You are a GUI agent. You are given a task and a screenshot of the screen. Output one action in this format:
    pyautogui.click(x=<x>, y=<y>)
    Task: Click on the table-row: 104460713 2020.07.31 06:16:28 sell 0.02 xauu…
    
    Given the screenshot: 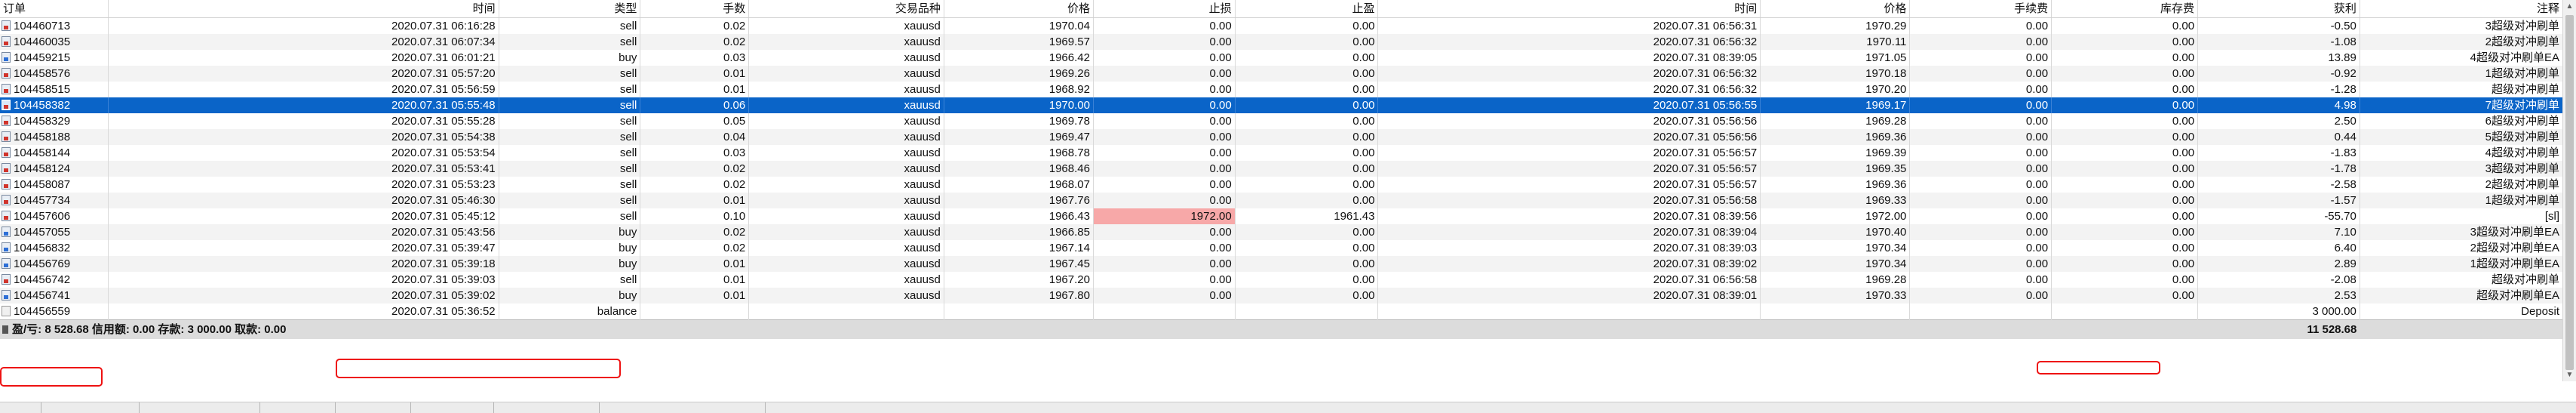 What is the action you would take?
    pyautogui.click(x=1282, y=25)
    